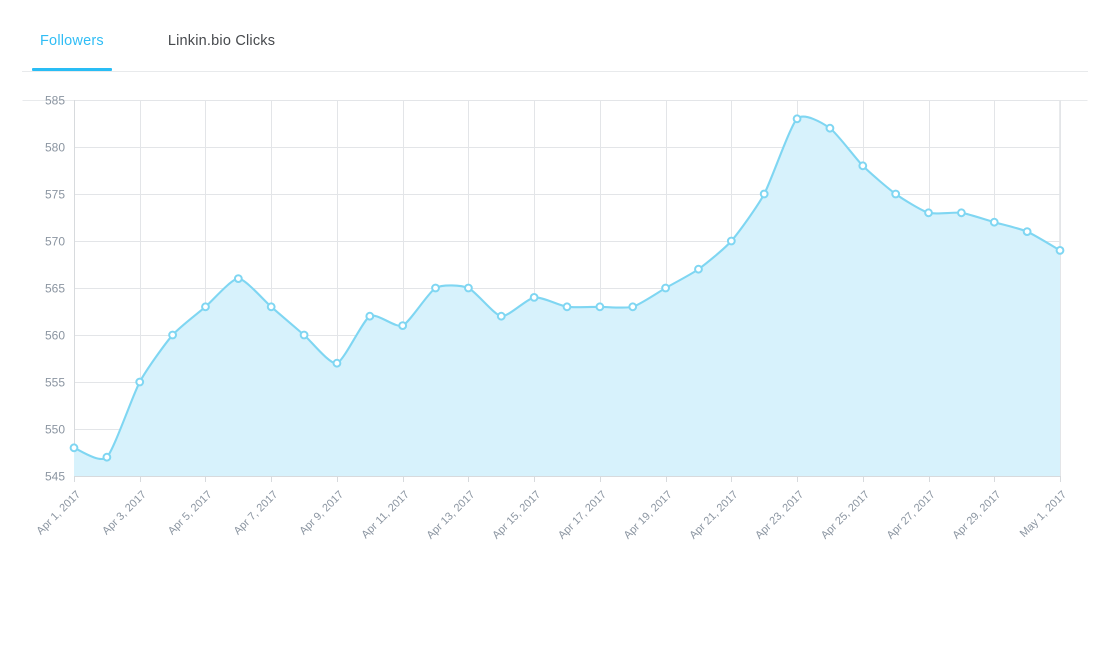  What do you see at coordinates (124, 513) in the screenshot?
I see `x-axis-tick-label: Apr 3, 2017` at bounding box center [124, 513].